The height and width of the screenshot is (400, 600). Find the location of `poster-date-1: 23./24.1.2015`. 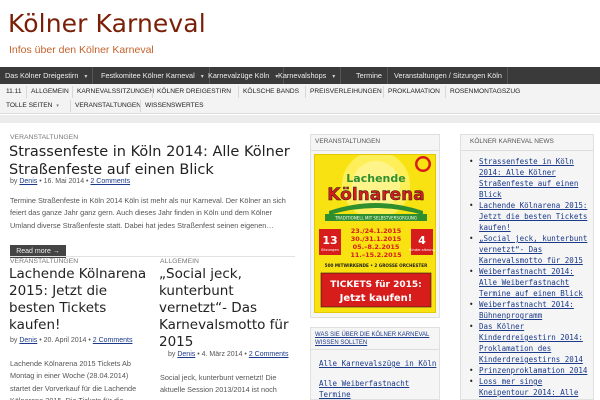

poster-date-1: 23./24.1.2015 is located at coordinates (376, 231).